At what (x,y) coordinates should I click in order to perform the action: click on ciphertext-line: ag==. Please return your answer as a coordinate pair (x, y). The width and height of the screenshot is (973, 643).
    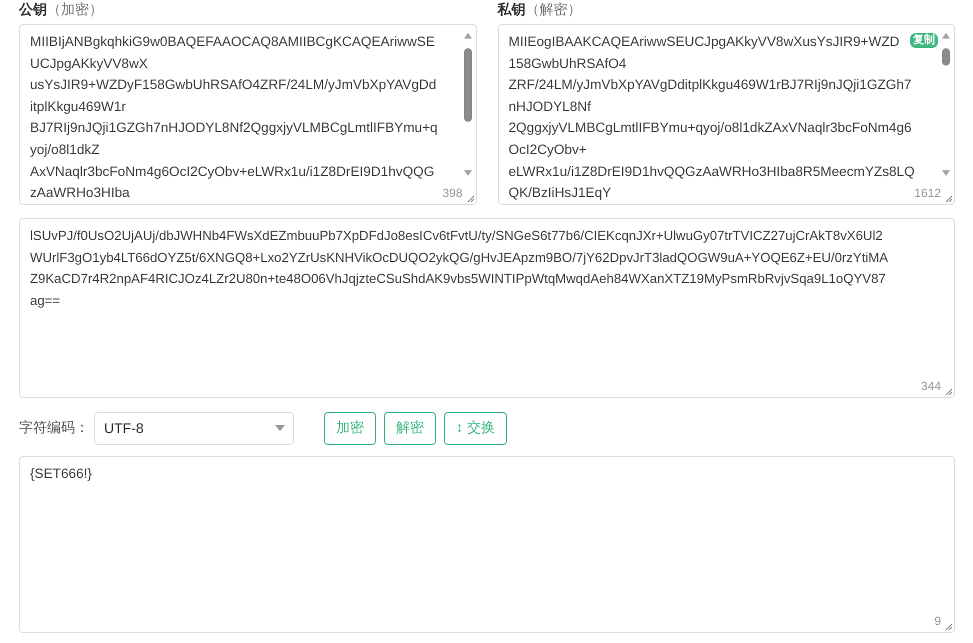
    Looking at the image, I should click on (45, 301).